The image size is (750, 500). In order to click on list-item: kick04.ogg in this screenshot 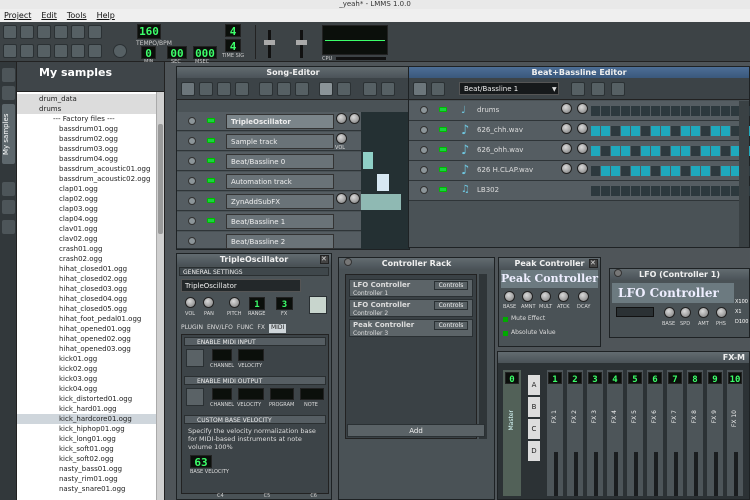, I will do `click(90, 389)`.